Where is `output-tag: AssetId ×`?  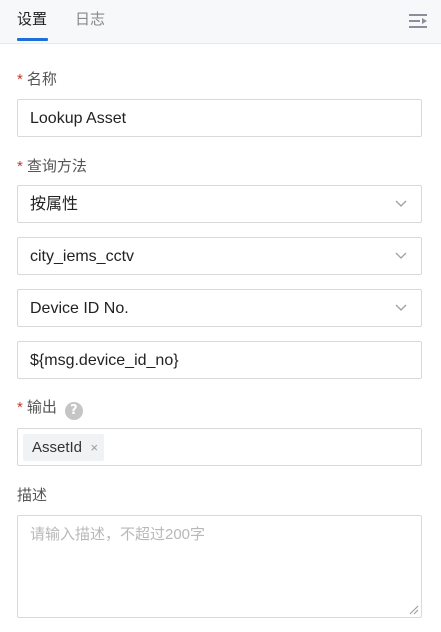
output-tag: AssetId × is located at coordinates (64, 447).